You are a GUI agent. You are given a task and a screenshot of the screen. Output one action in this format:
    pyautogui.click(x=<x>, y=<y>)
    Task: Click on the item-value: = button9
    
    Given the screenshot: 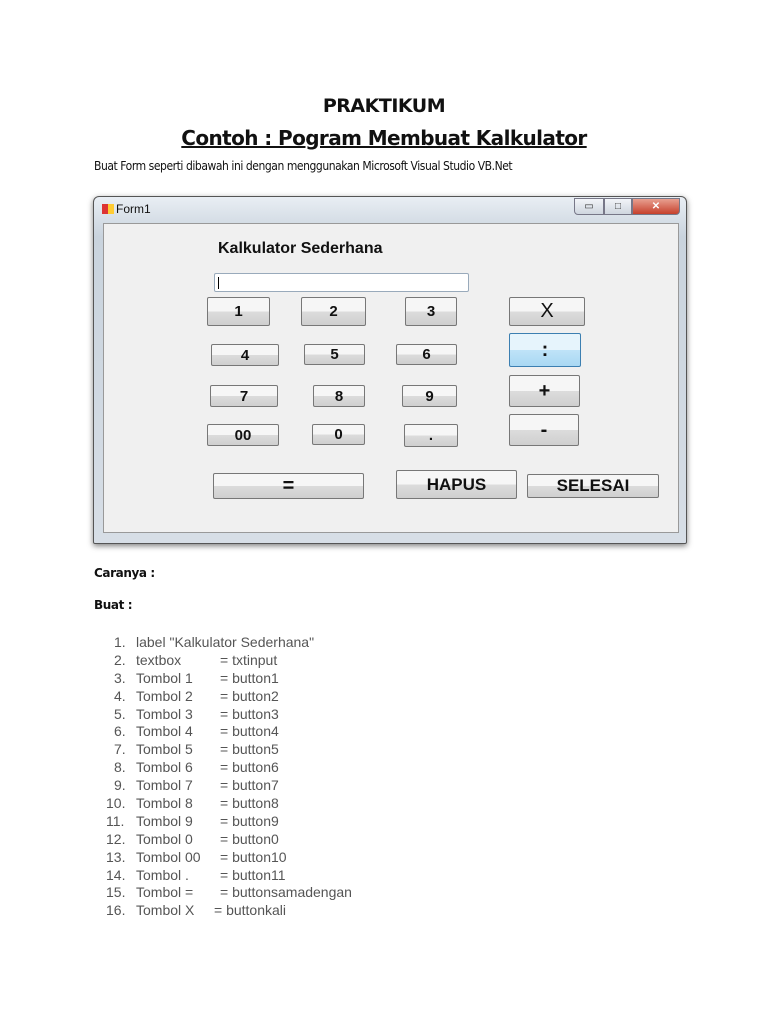 What is the action you would take?
    pyautogui.click(x=249, y=820)
    